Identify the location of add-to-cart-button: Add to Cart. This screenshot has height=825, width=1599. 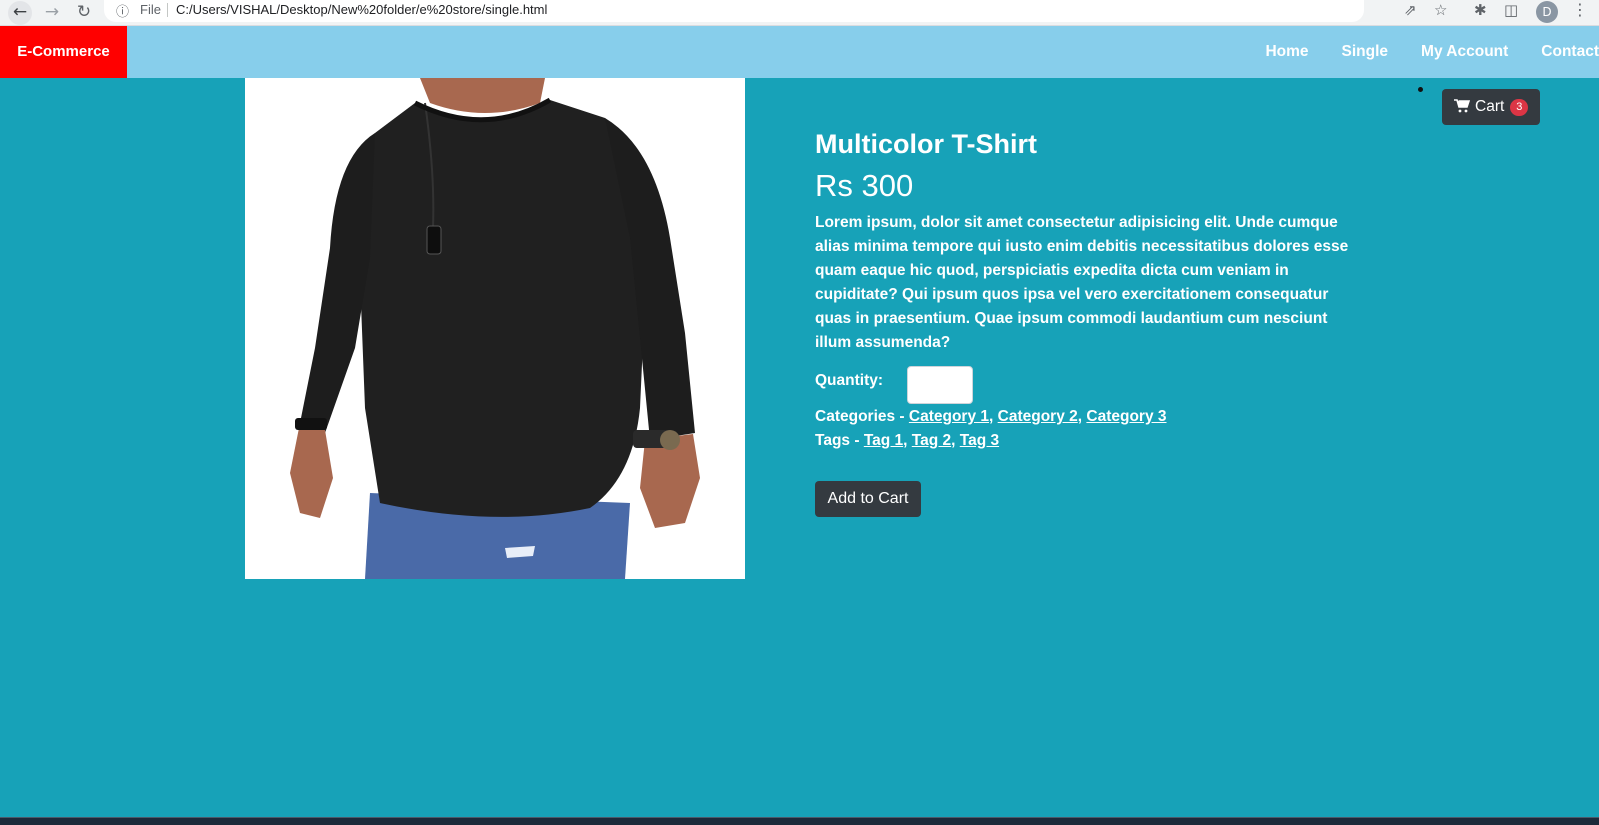
(868, 499).